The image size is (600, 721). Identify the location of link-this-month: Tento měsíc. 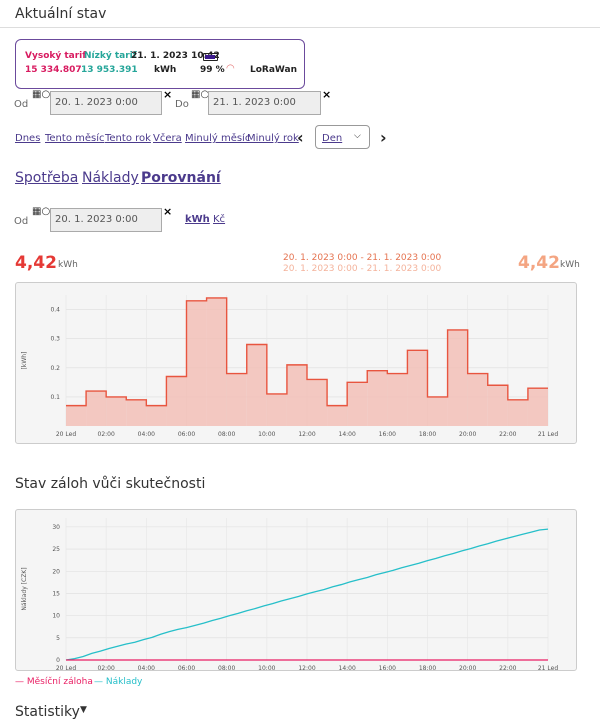
(75, 138).